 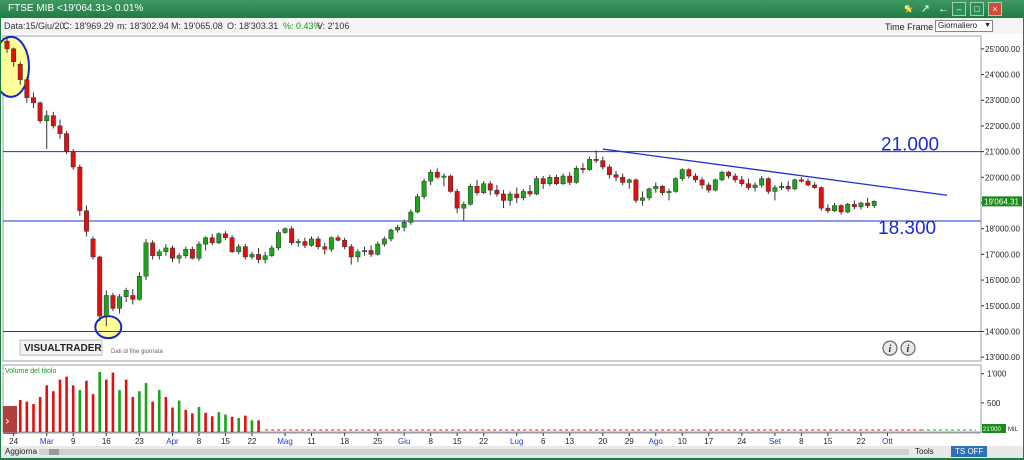 I want to click on y-tick-label: 22'000.00, so click(x=1002, y=126).